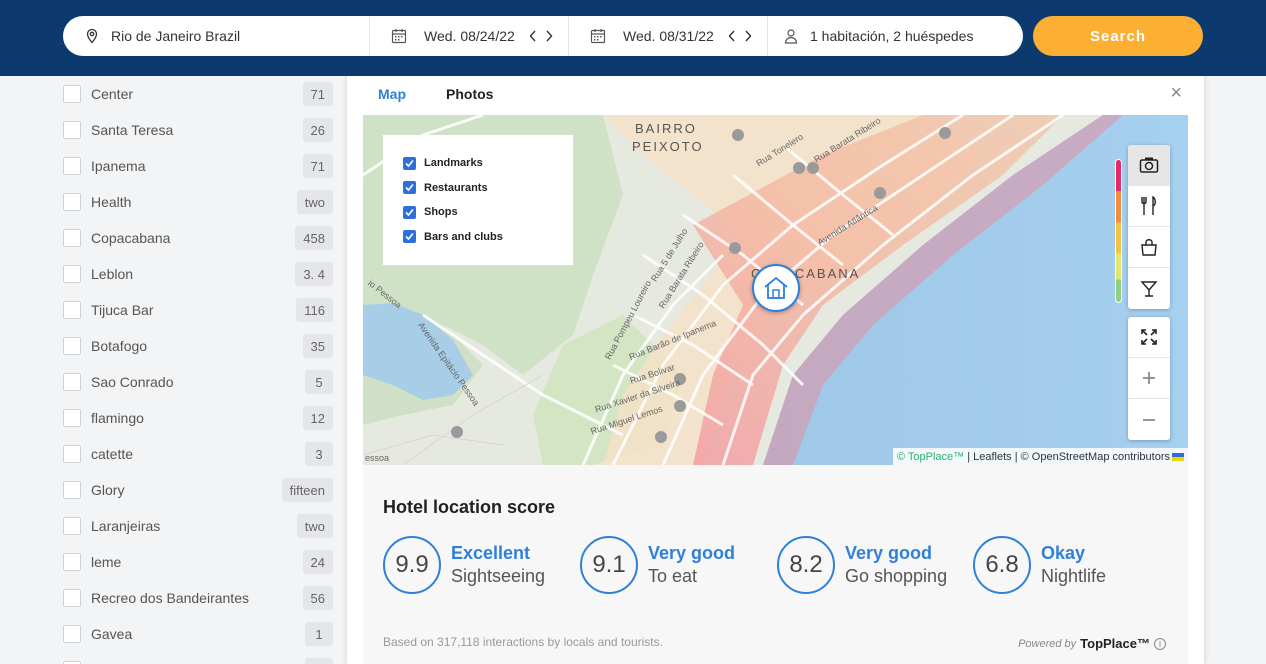 This screenshot has width=1266, height=664. What do you see at coordinates (668, 146) in the screenshot?
I see `map-label-peixoto: PEIXOTO` at bounding box center [668, 146].